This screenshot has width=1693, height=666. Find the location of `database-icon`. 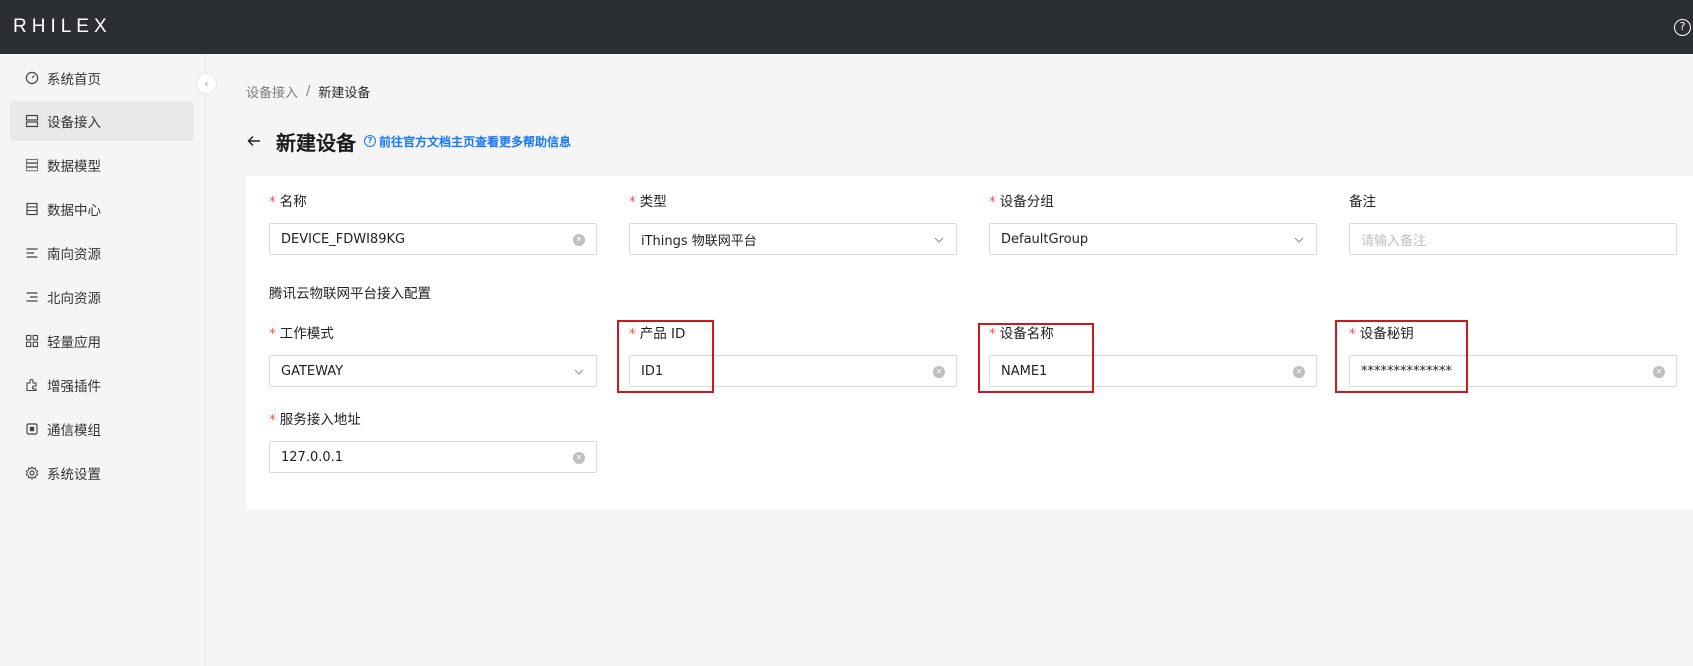

database-icon is located at coordinates (32, 165).